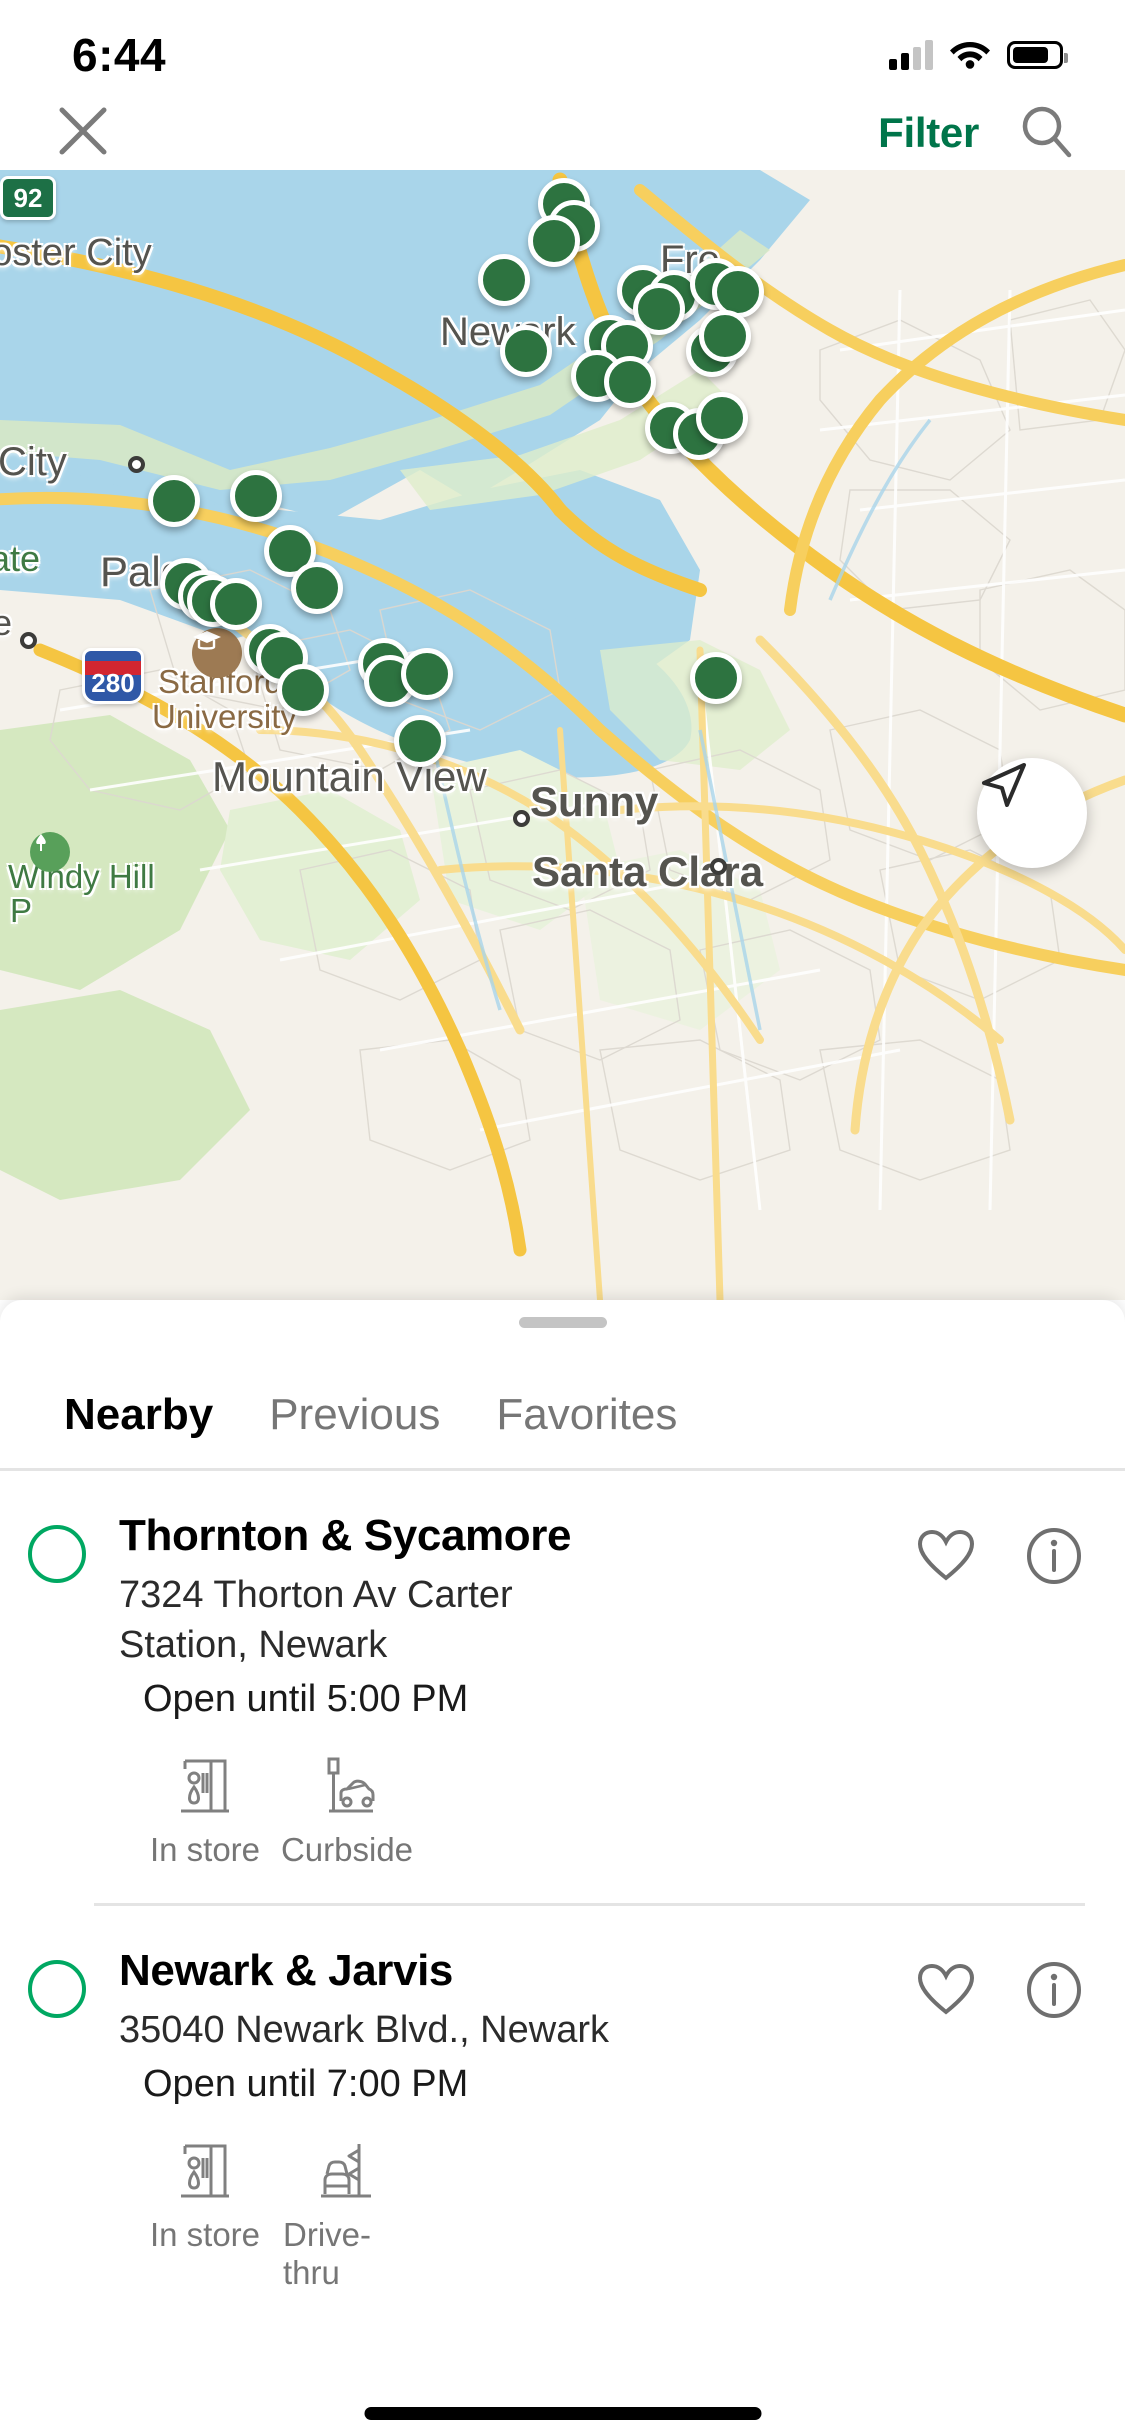 Image resolution: width=1125 pixels, height=2436 pixels. I want to click on battery-icon, so click(1037, 55).